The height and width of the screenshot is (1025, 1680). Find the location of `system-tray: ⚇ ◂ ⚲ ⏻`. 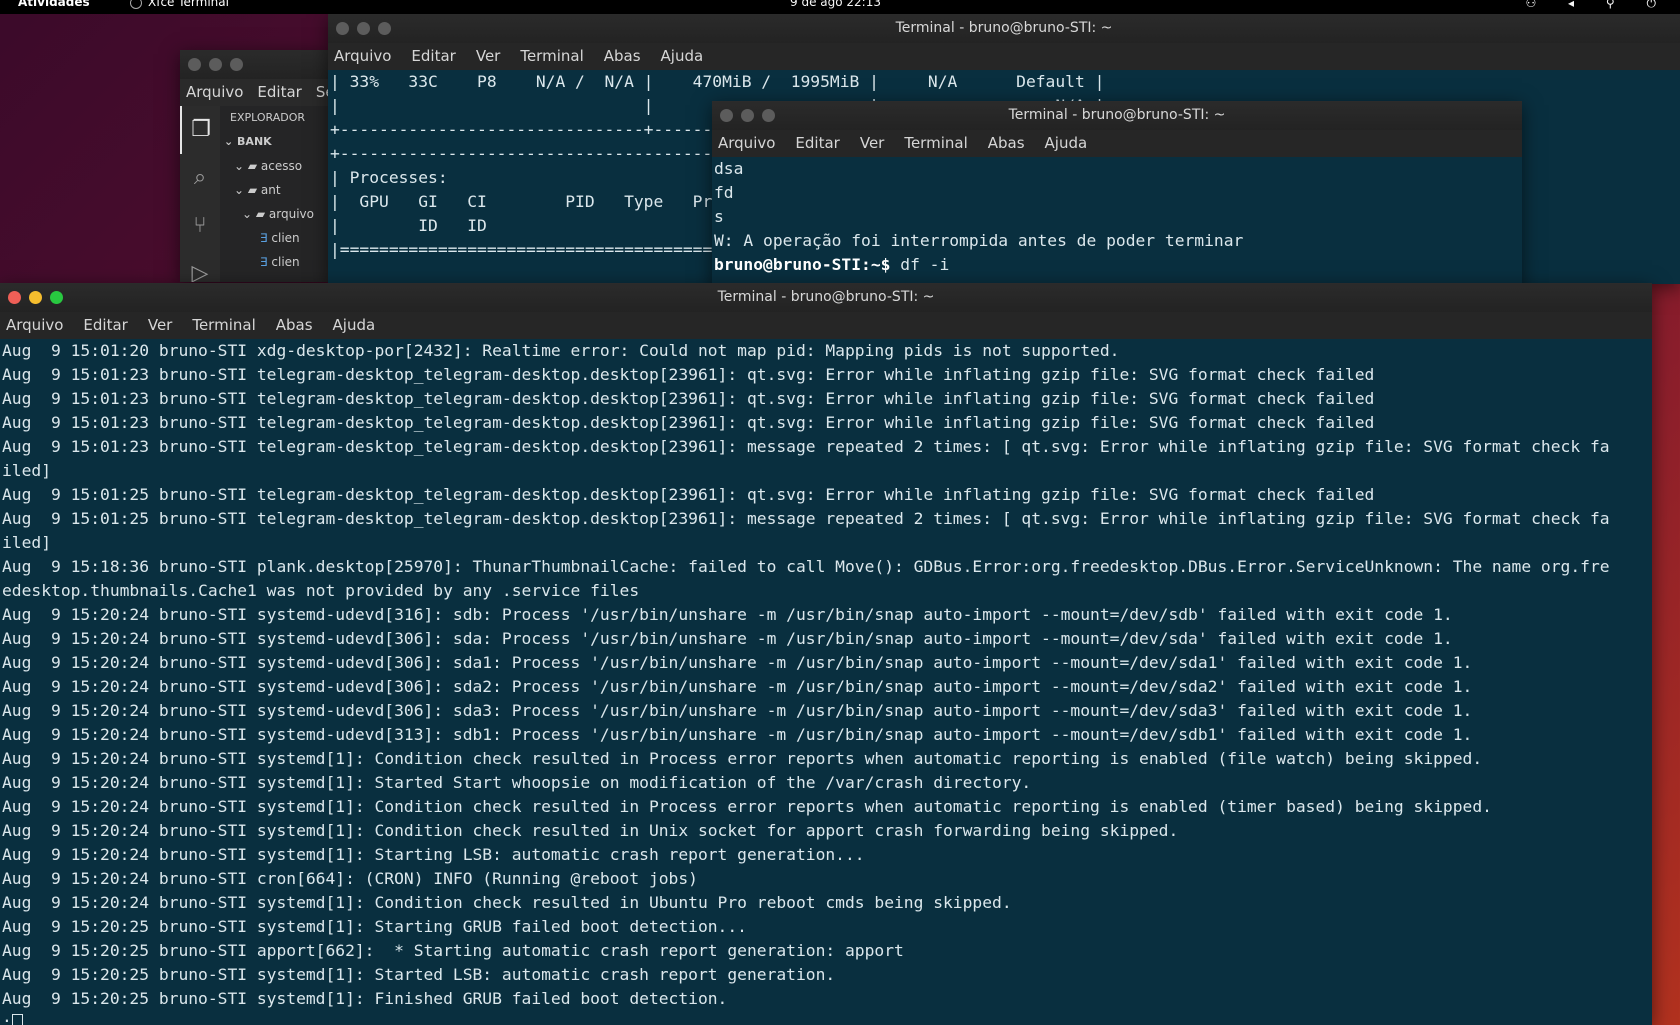

system-tray: ⚇ ◂ ⚲ ⏻ is located at coordinates (1597, 5).